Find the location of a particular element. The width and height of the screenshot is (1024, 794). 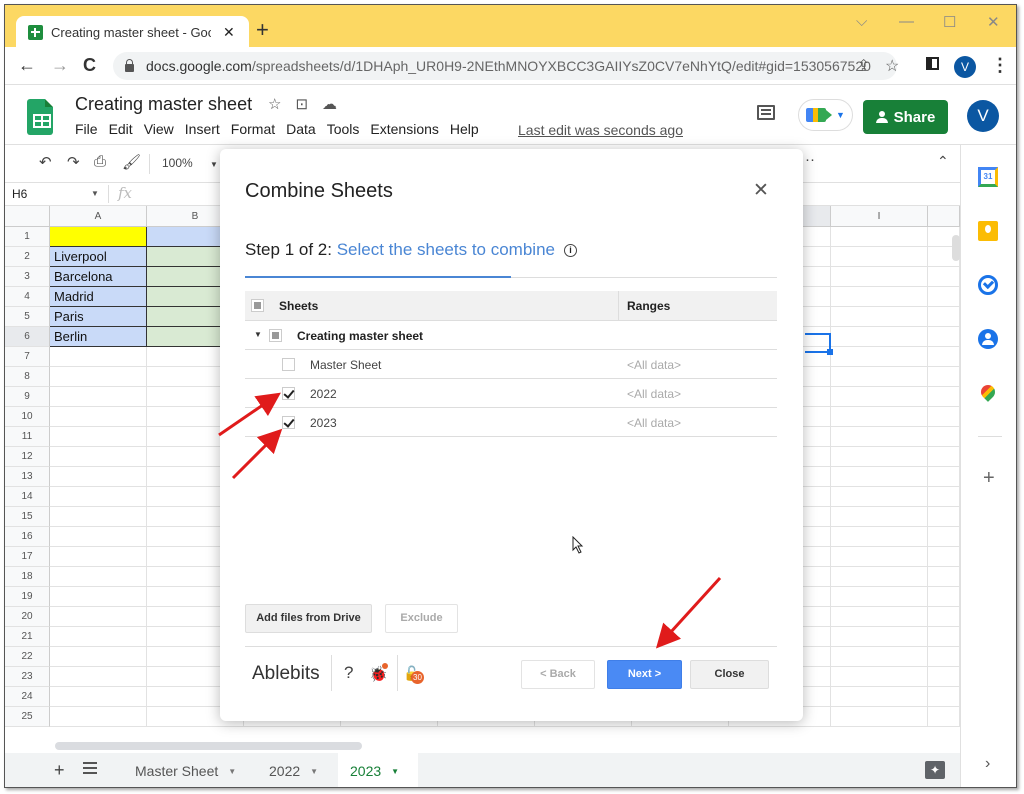

contacts-icon is located at coordinates (988, 339).